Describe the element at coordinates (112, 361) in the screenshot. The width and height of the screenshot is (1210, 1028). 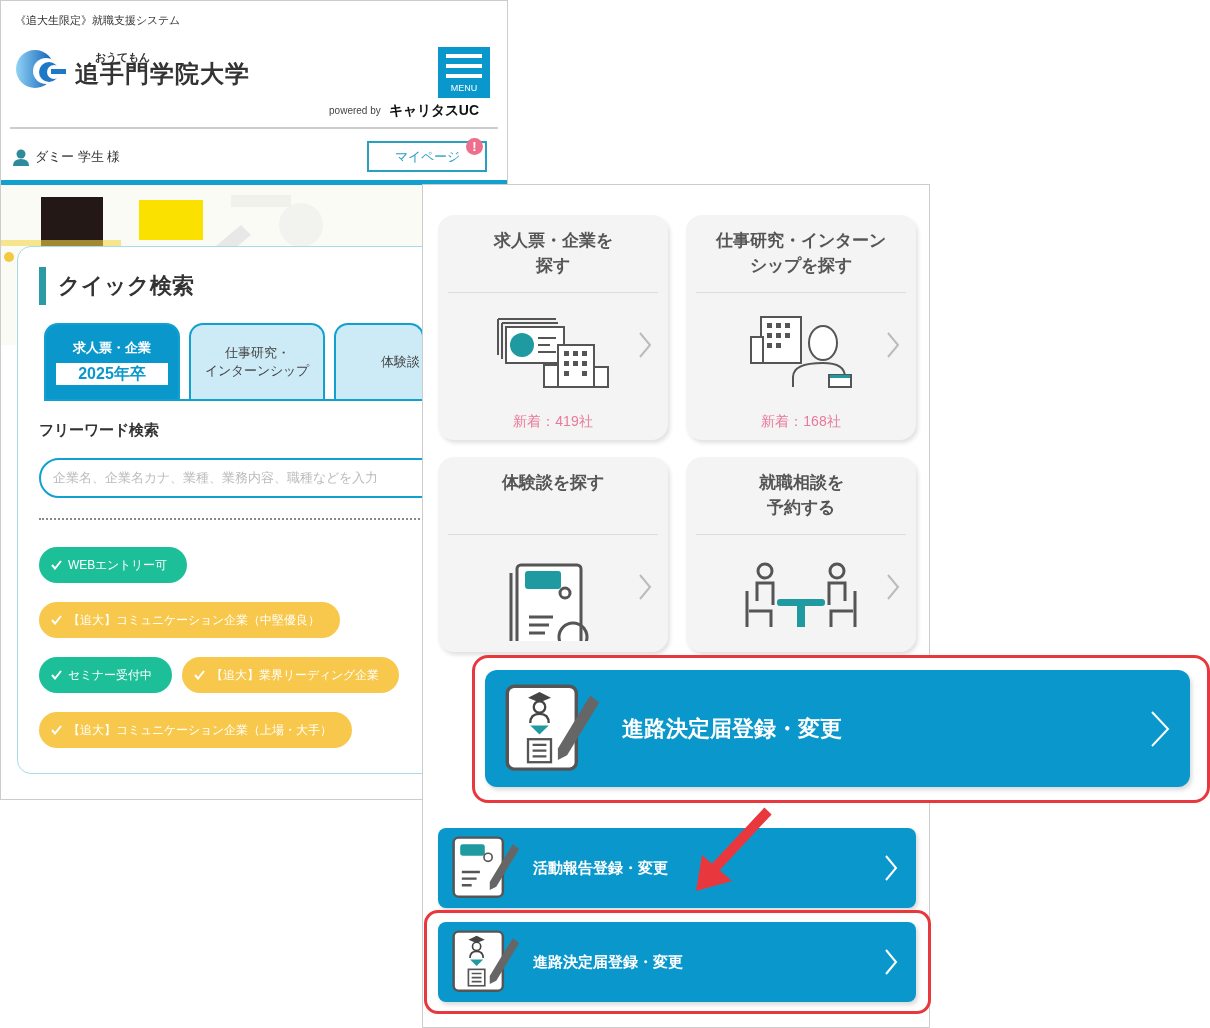
I see `search-tab: 求人票・企業 2025年卒` at that location.